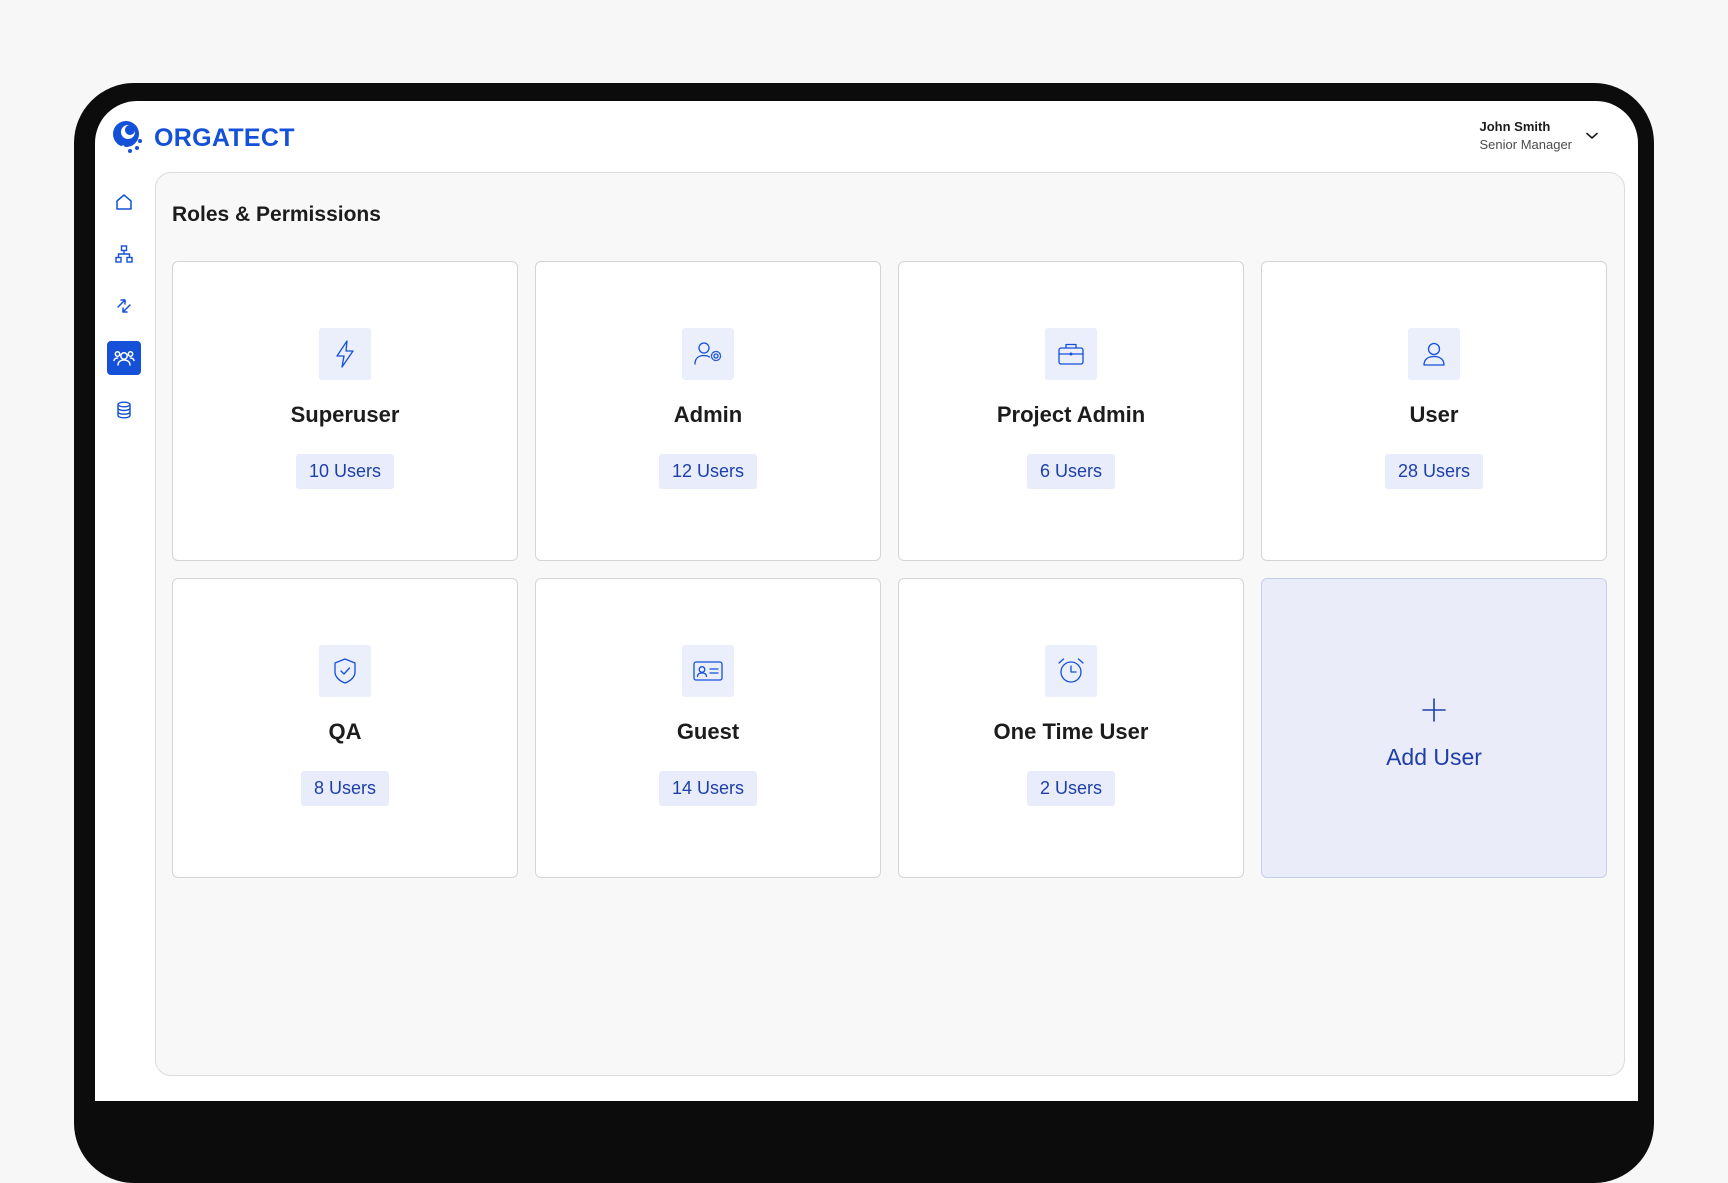  I want to click on users-icon, so click(124, 358).